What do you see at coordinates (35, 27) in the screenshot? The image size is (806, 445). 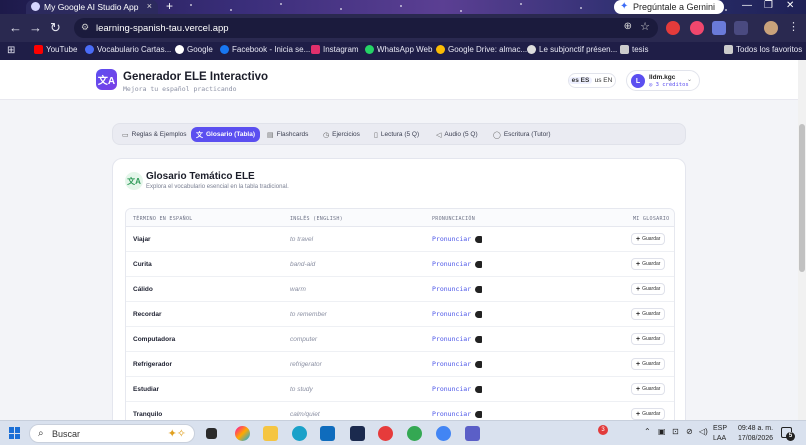 I see `forward-arrow-icon: →` at bounding box center [35, 27].